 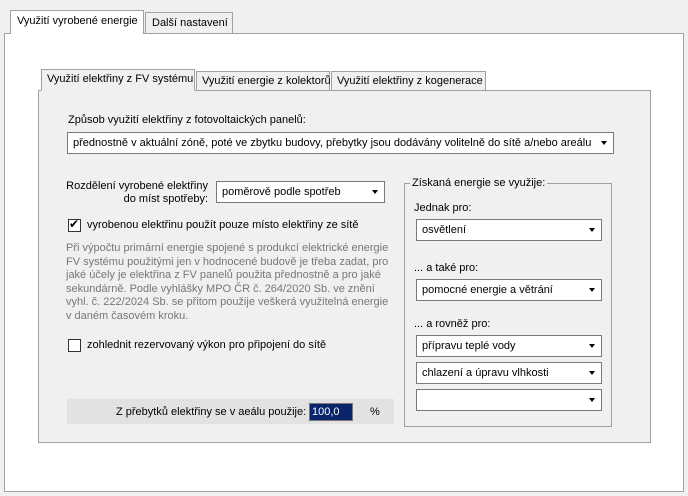 I want to click on tertiary-usage-select-2: chlazení a úpravu vlhkosti, so click(x=509, y=373).